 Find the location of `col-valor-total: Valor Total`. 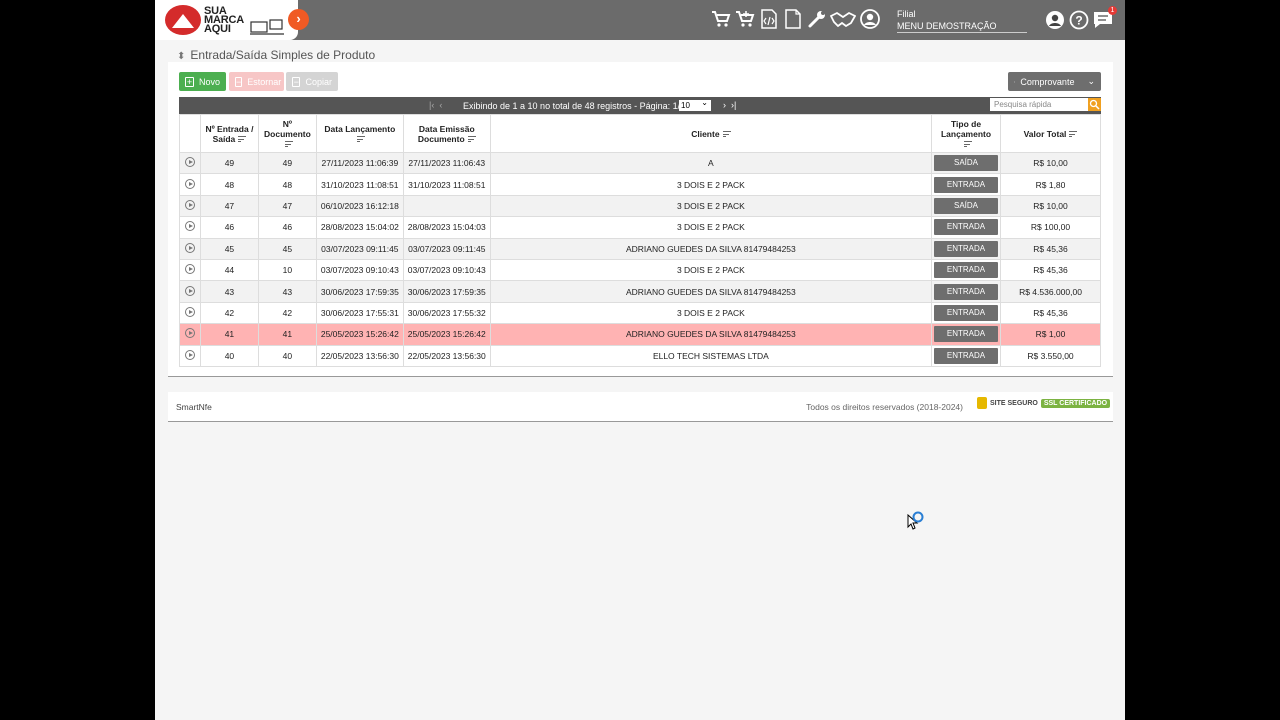

col-valor-total: Valor Total is located at coordinates (1050, 133).